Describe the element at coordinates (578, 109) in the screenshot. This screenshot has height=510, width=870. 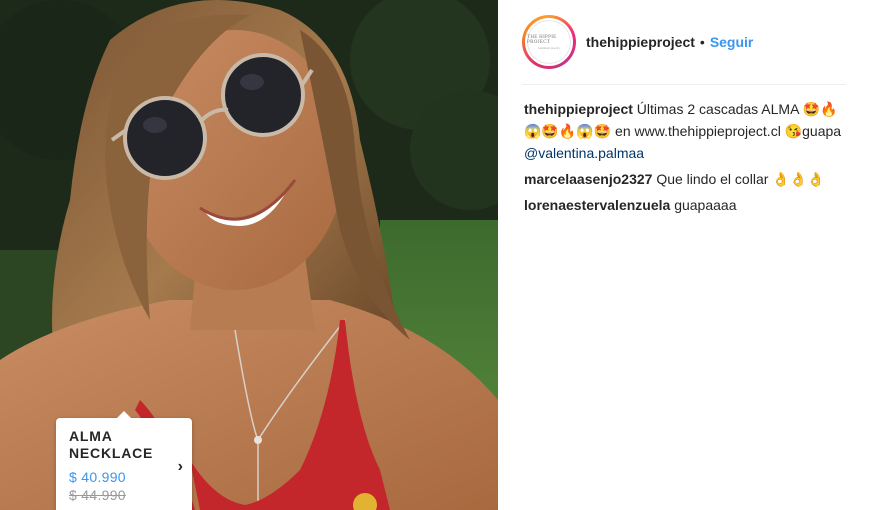
I see `caption-username: thehippieproject` at that location.